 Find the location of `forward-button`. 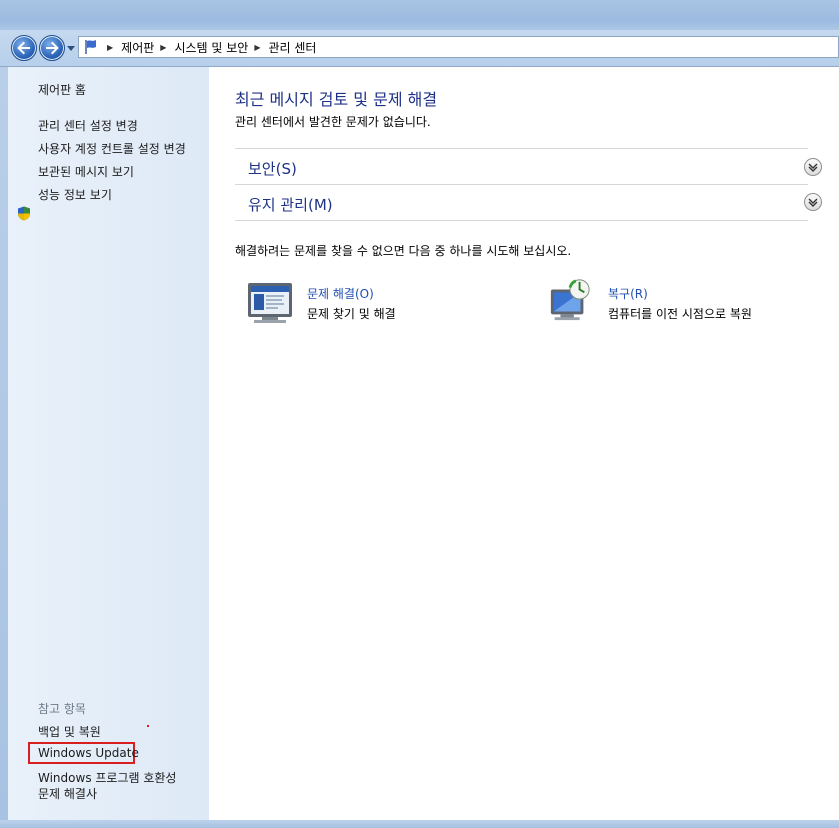

forward-button is located at coordinates (52, 48).